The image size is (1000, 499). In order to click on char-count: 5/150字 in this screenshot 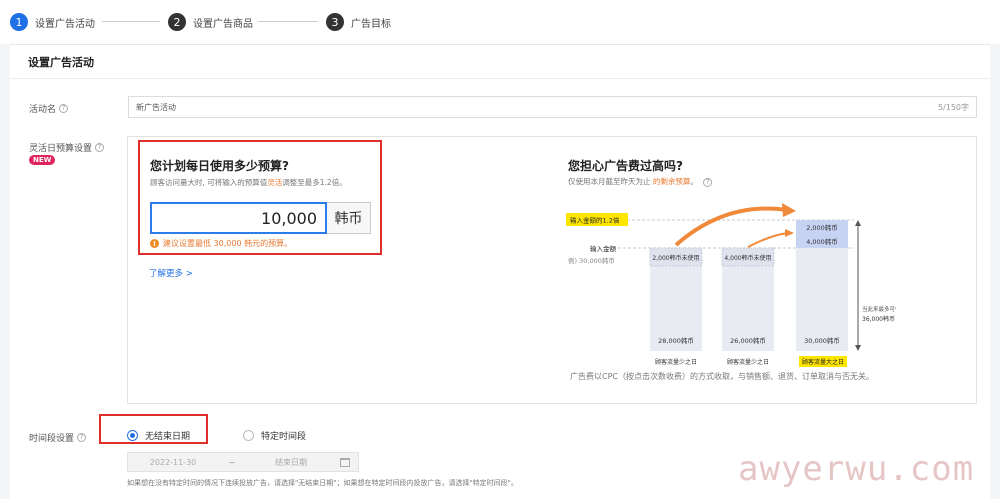, I will do `click(953, 107)`.